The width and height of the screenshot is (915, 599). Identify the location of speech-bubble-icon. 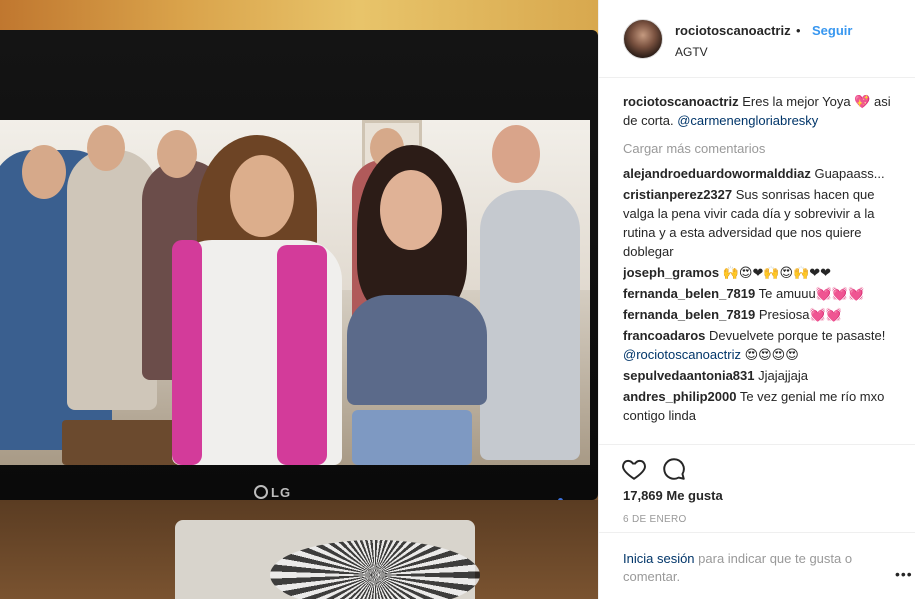
(674, 469).